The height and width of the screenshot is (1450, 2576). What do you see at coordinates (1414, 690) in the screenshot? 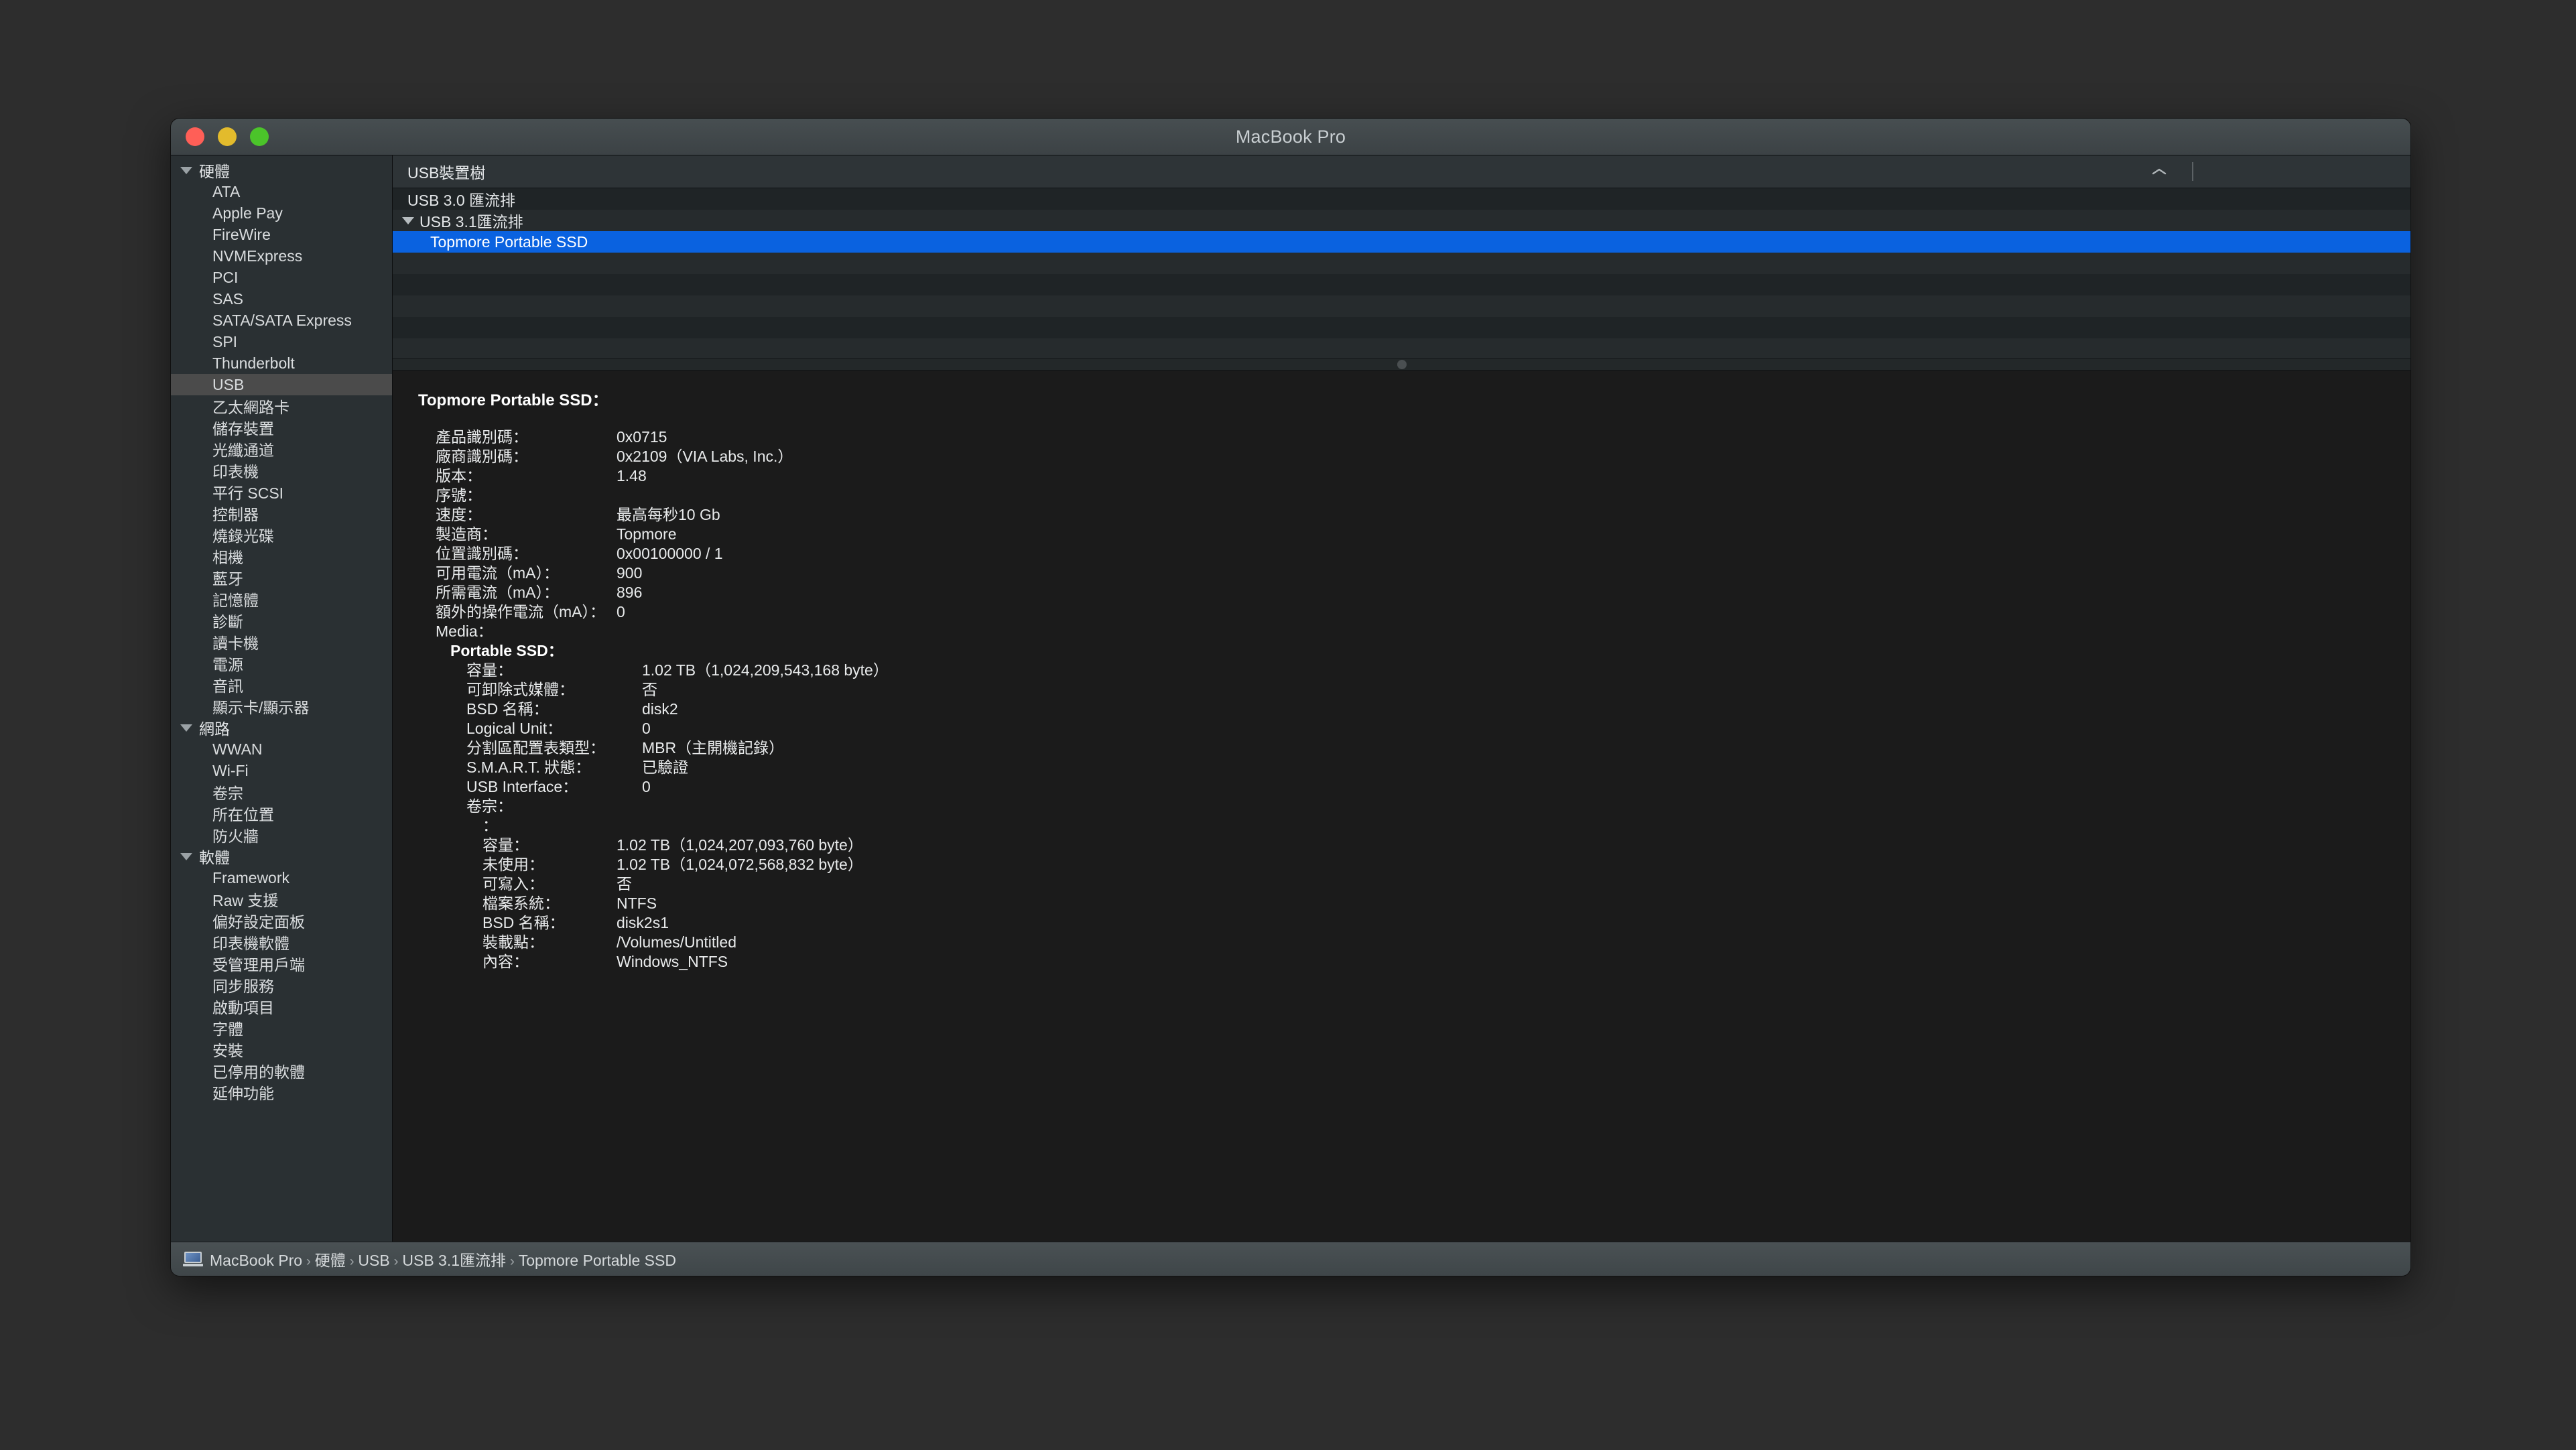
I see `detail-row: 可卸除式媒體： 否` at bounding box center [1414, 690].